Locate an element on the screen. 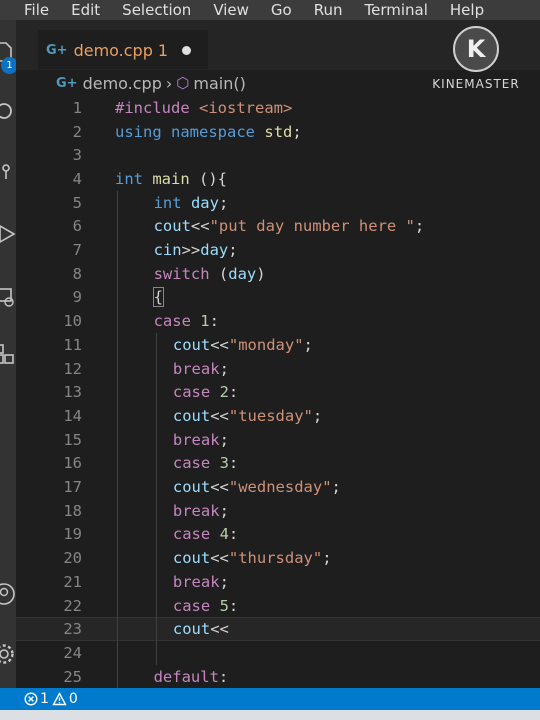  code-line: 25 default: is located at coordinates (278, 676).